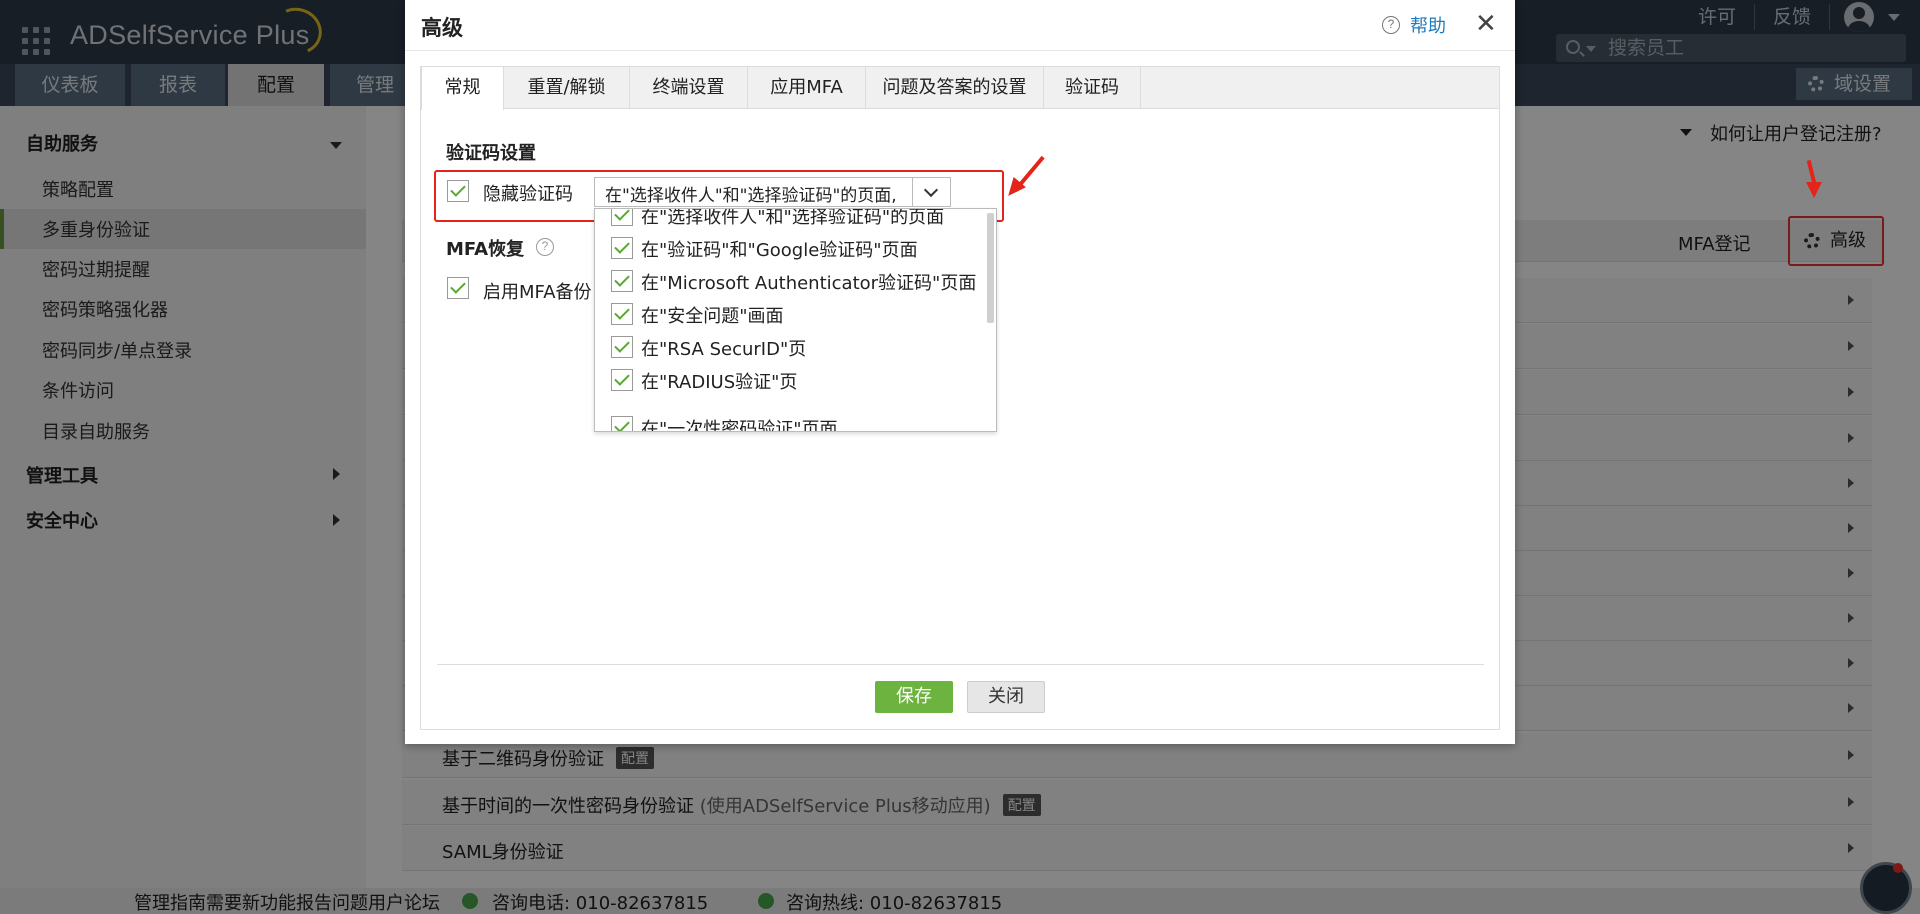 This screenshot has width=1920, height=914. I want to click on dropdown-scrollbar, so click(990, 268).